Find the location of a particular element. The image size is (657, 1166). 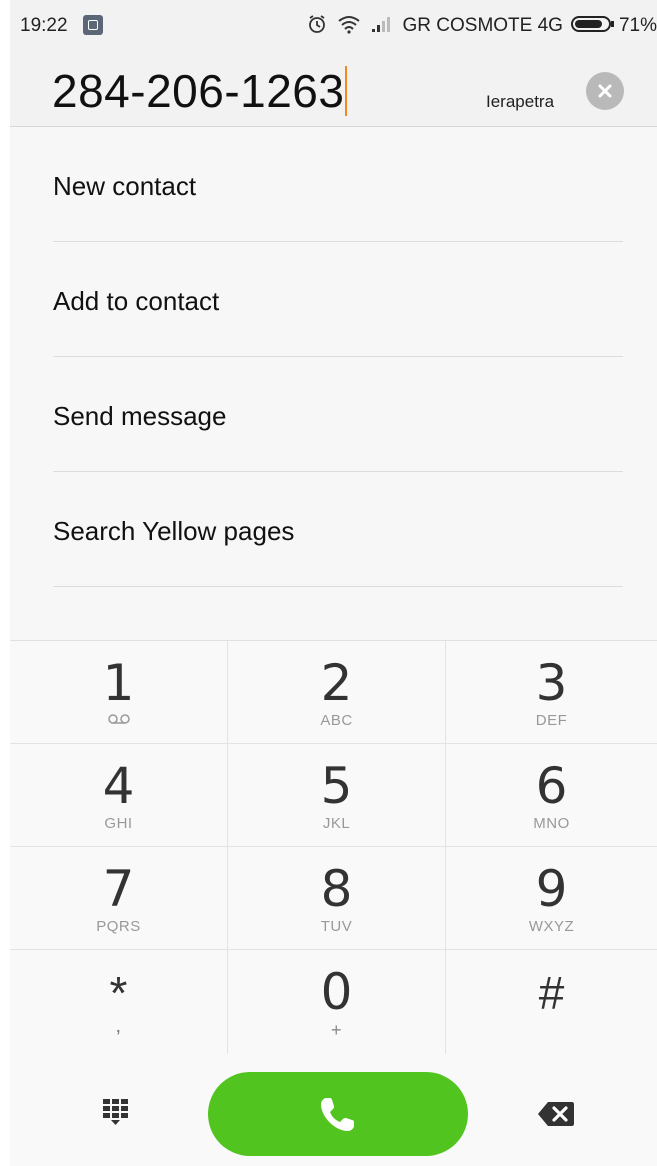

option-label: Search Yellow pages is located at coordinates (174, 531).